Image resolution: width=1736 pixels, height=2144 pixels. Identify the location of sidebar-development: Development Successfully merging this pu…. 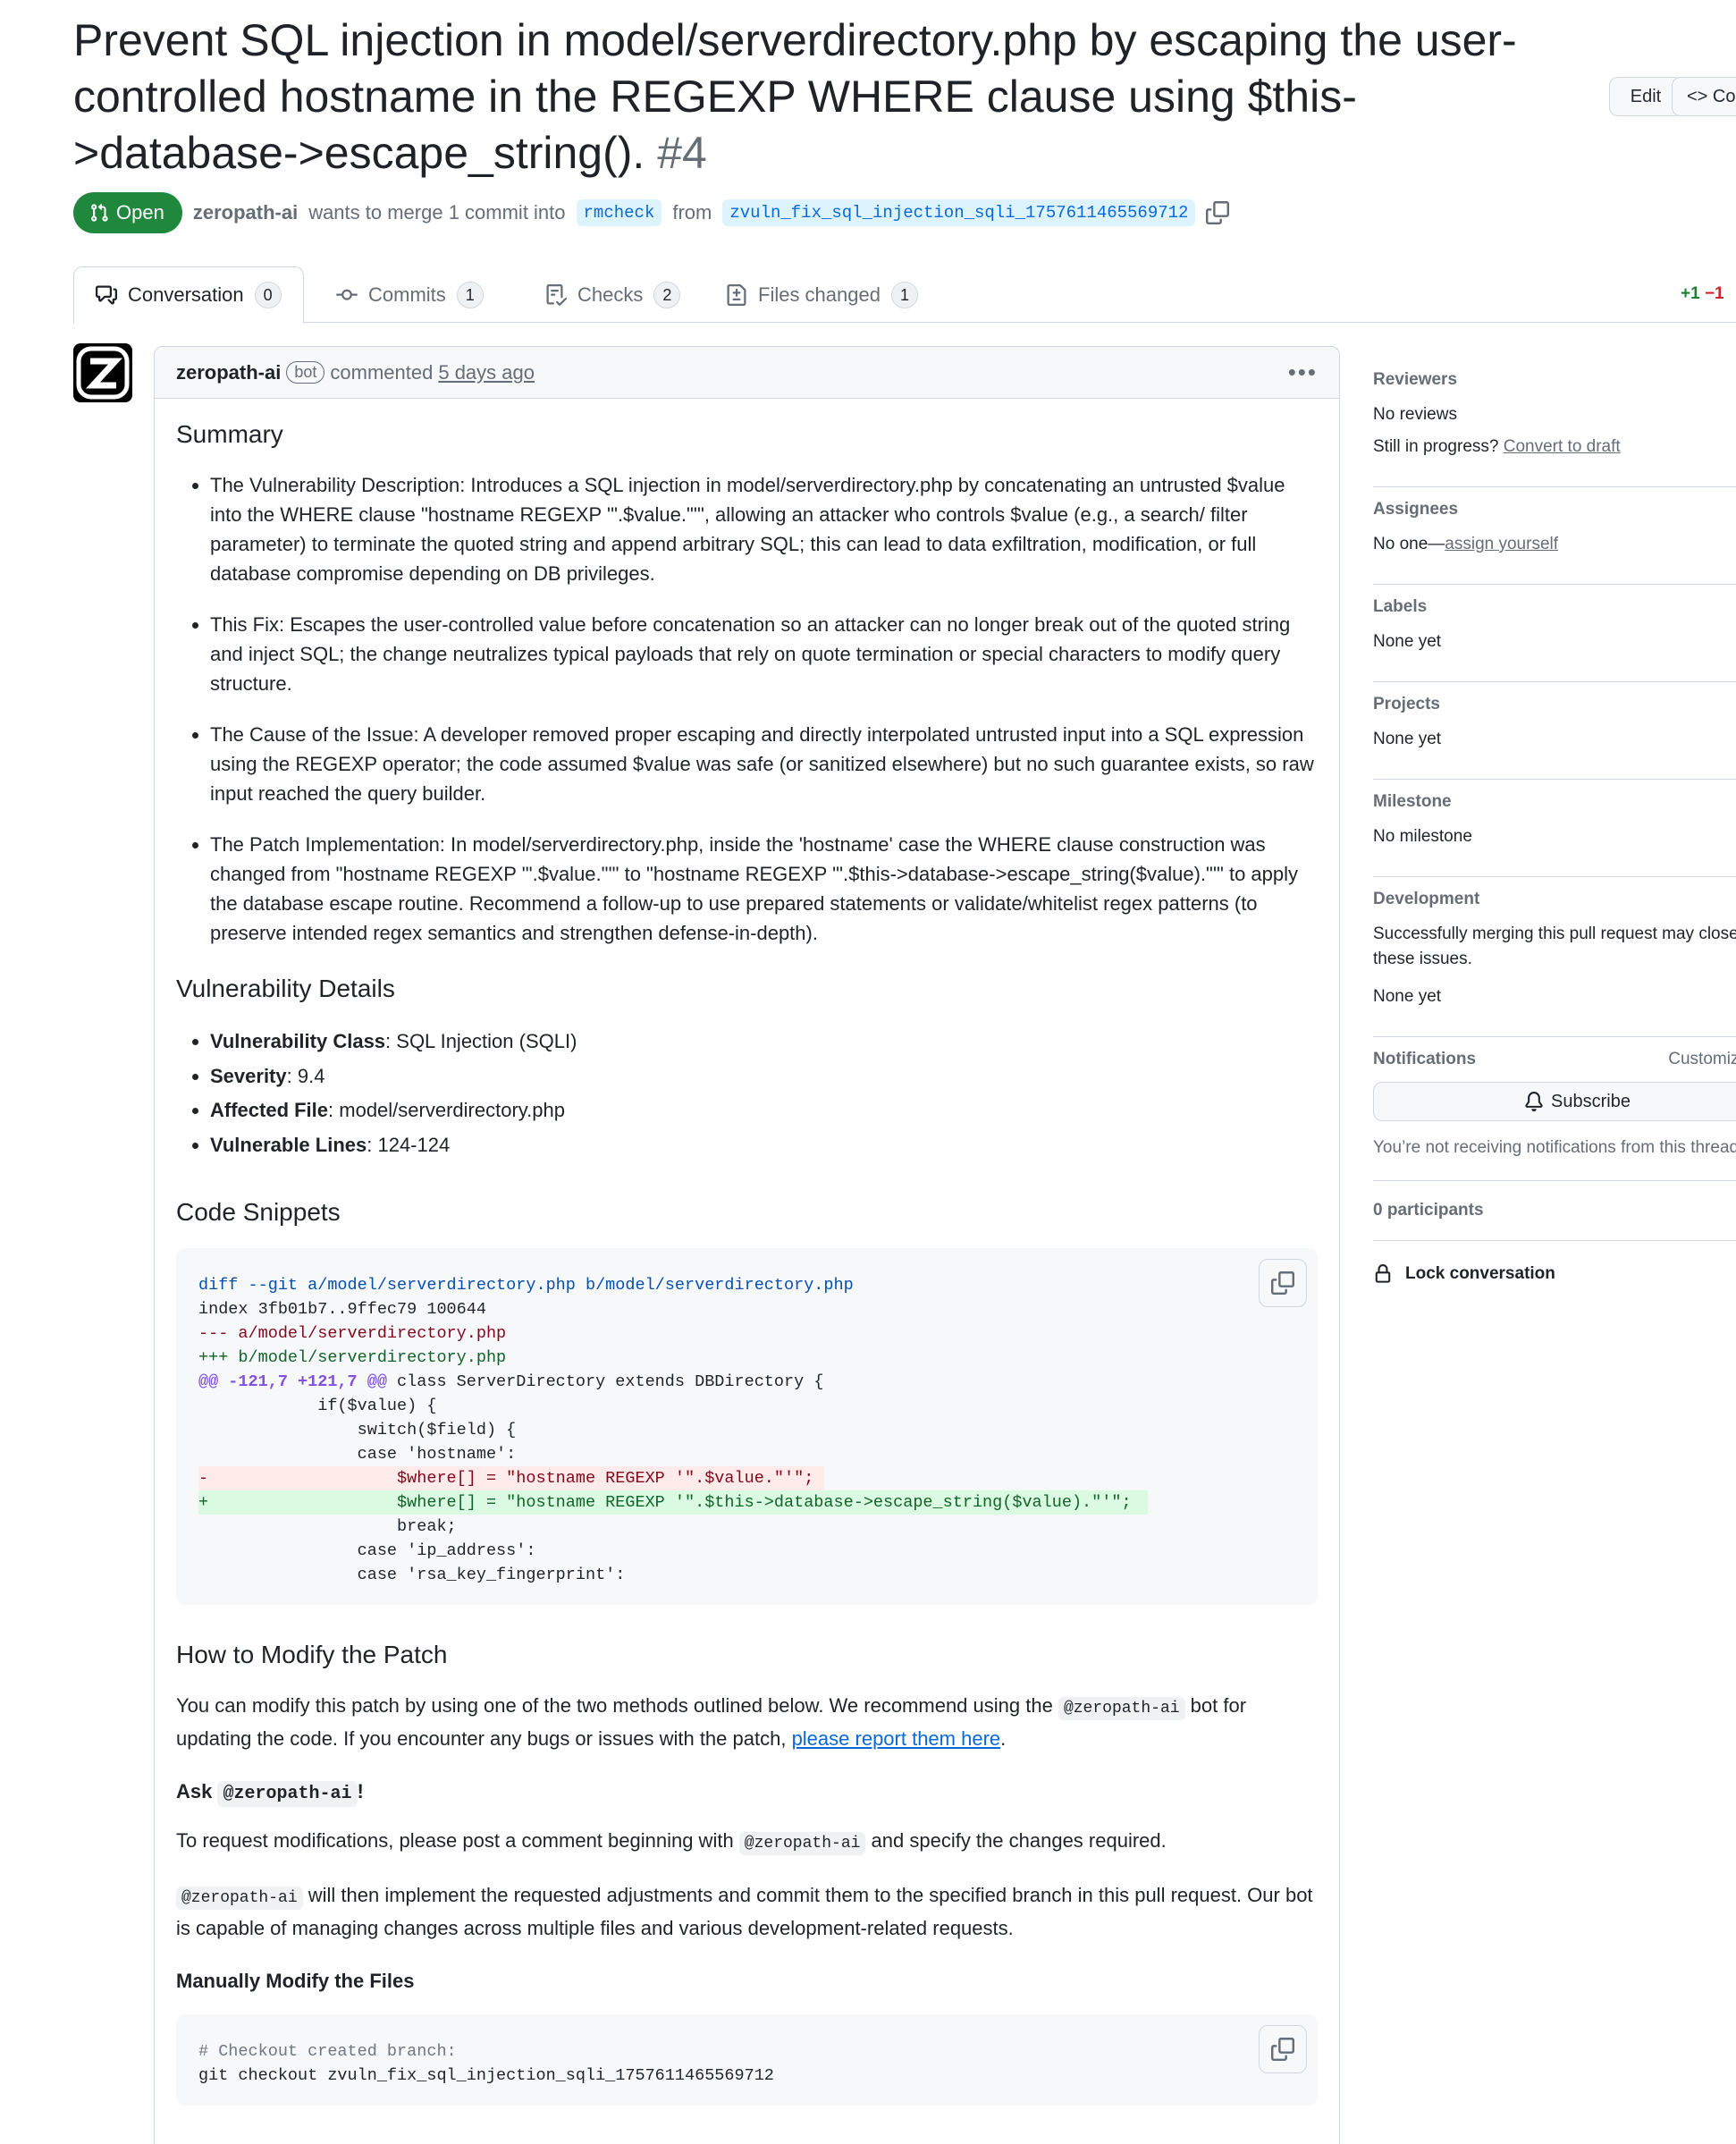
(1554, 957).